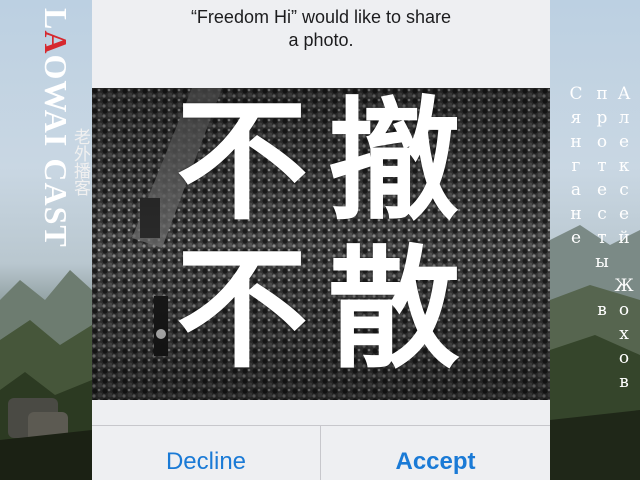 The image size is (640, 480). Describe the element at coordinates (624, 240) in the screenshot. I see `russian-caption-line-1: Алексей Жохов` at that location.